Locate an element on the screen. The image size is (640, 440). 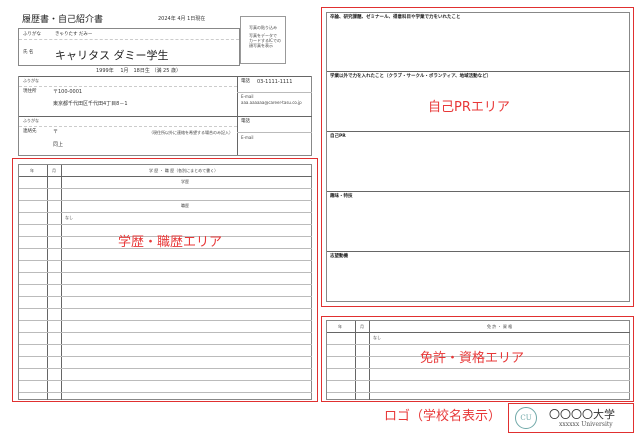
photo-box: 写真の貼り込み 写真をデータで カードするICでの 顔写真を表示 is located at coordinates (263, 40).